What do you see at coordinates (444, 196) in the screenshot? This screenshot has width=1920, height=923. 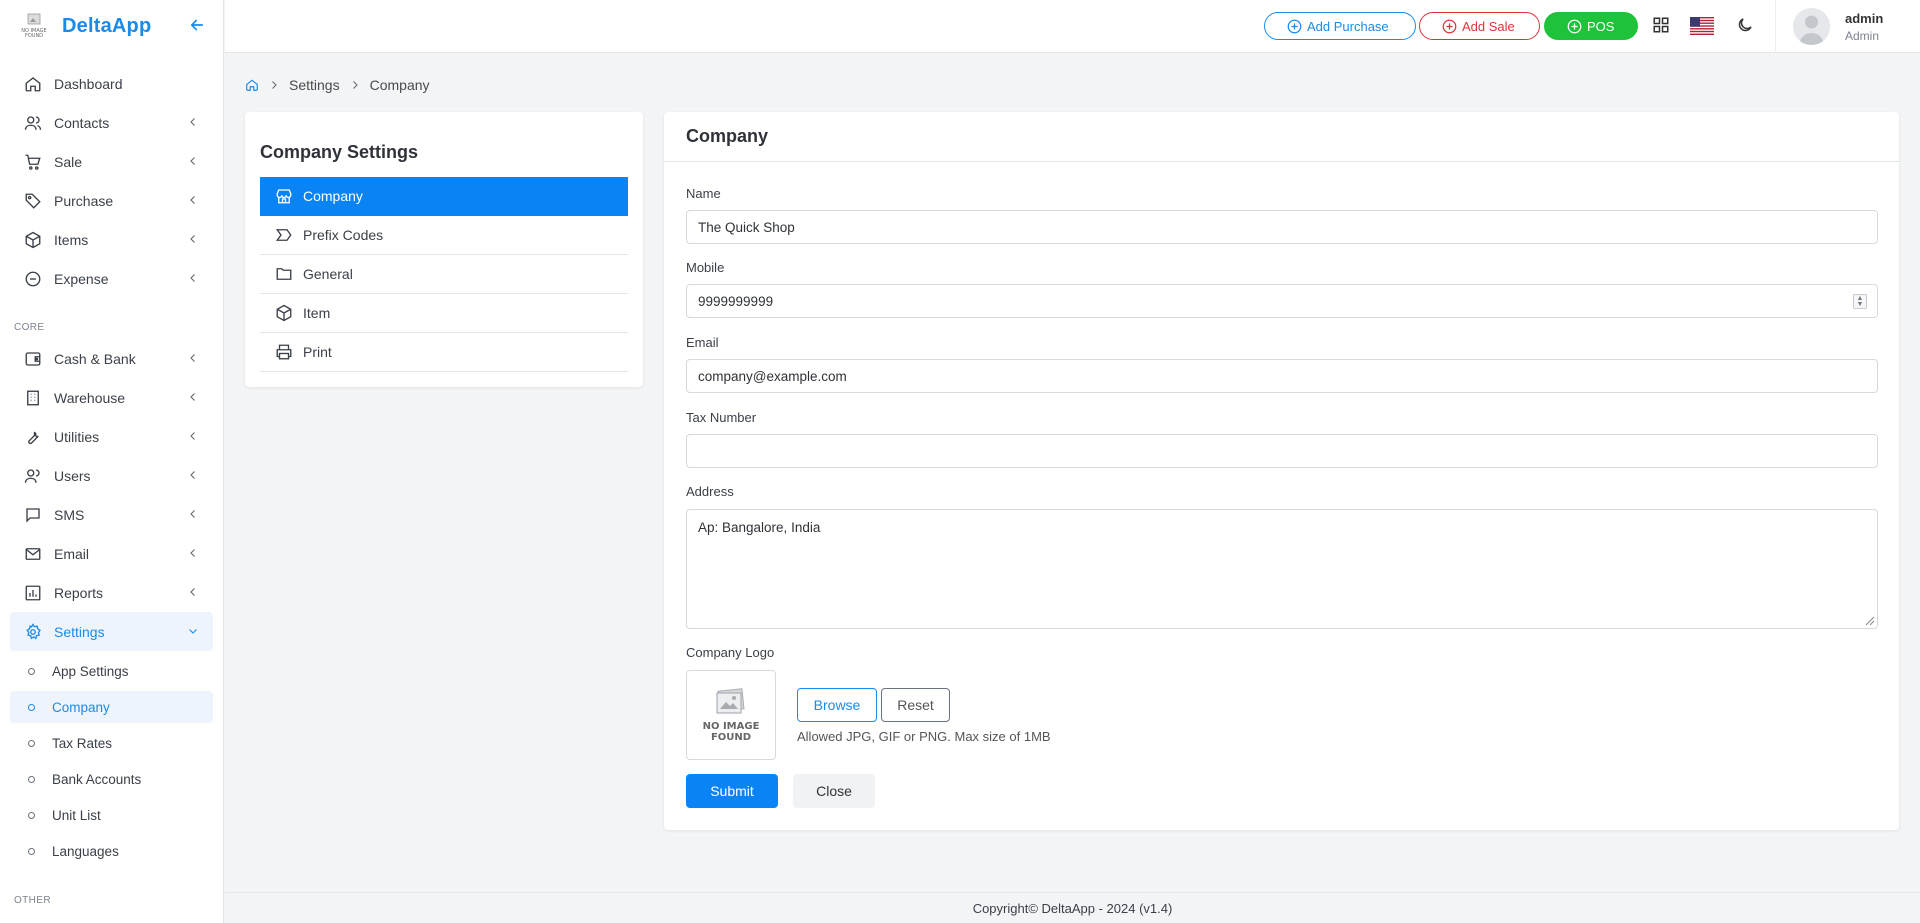 I see `settings-menu-company: Company` at bounding box center [444, 196].